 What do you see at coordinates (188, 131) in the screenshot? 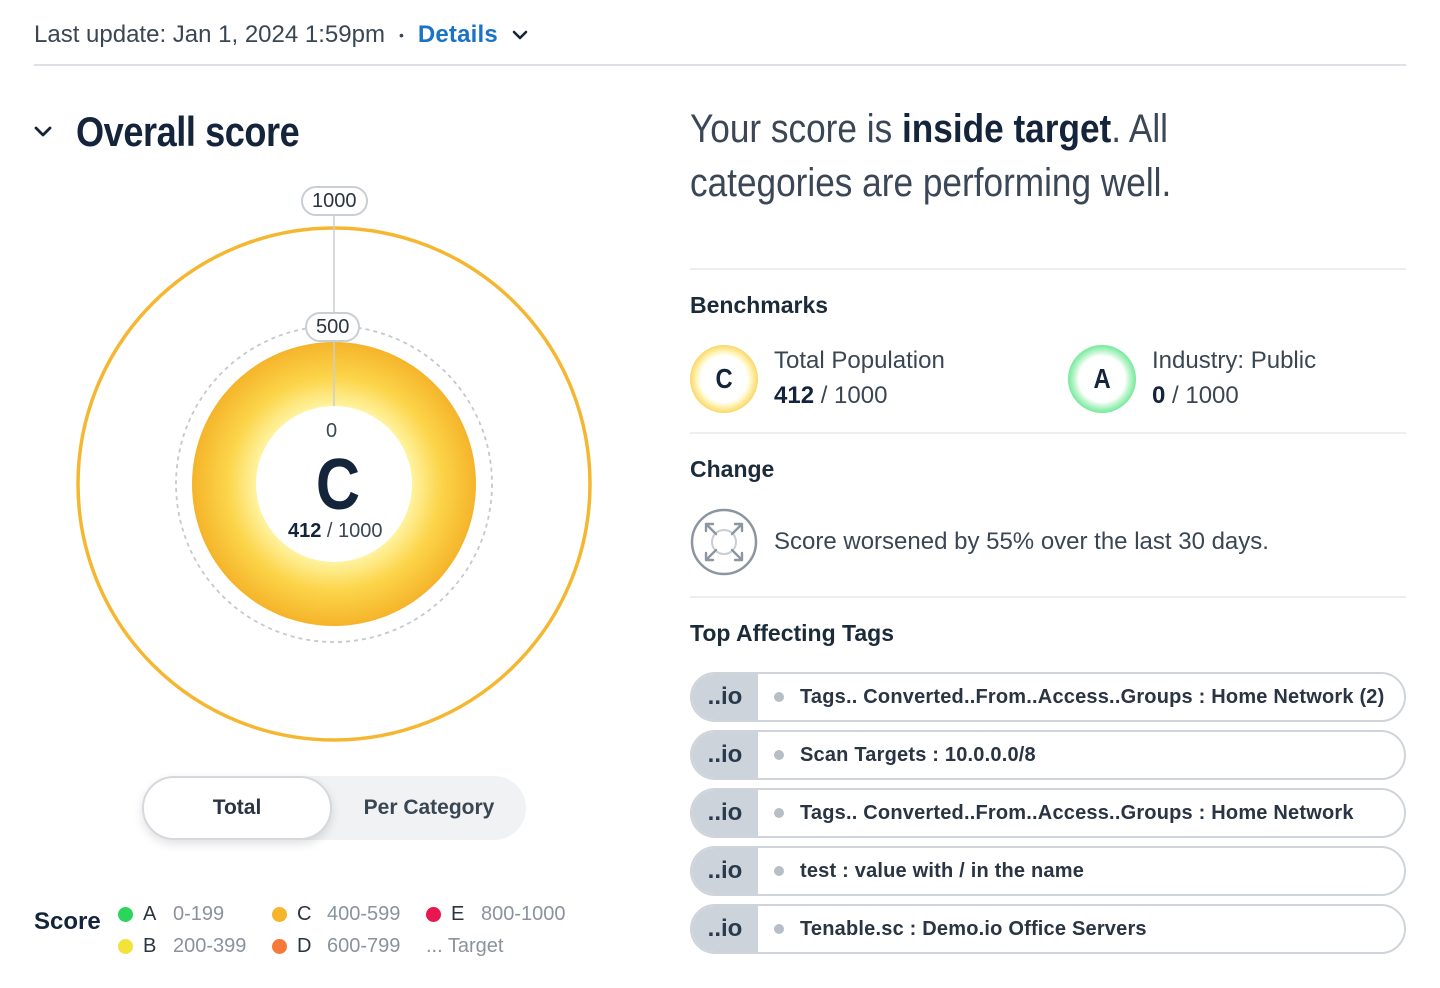
I see `page-title: Overall score` at bounding box center [188, 131].